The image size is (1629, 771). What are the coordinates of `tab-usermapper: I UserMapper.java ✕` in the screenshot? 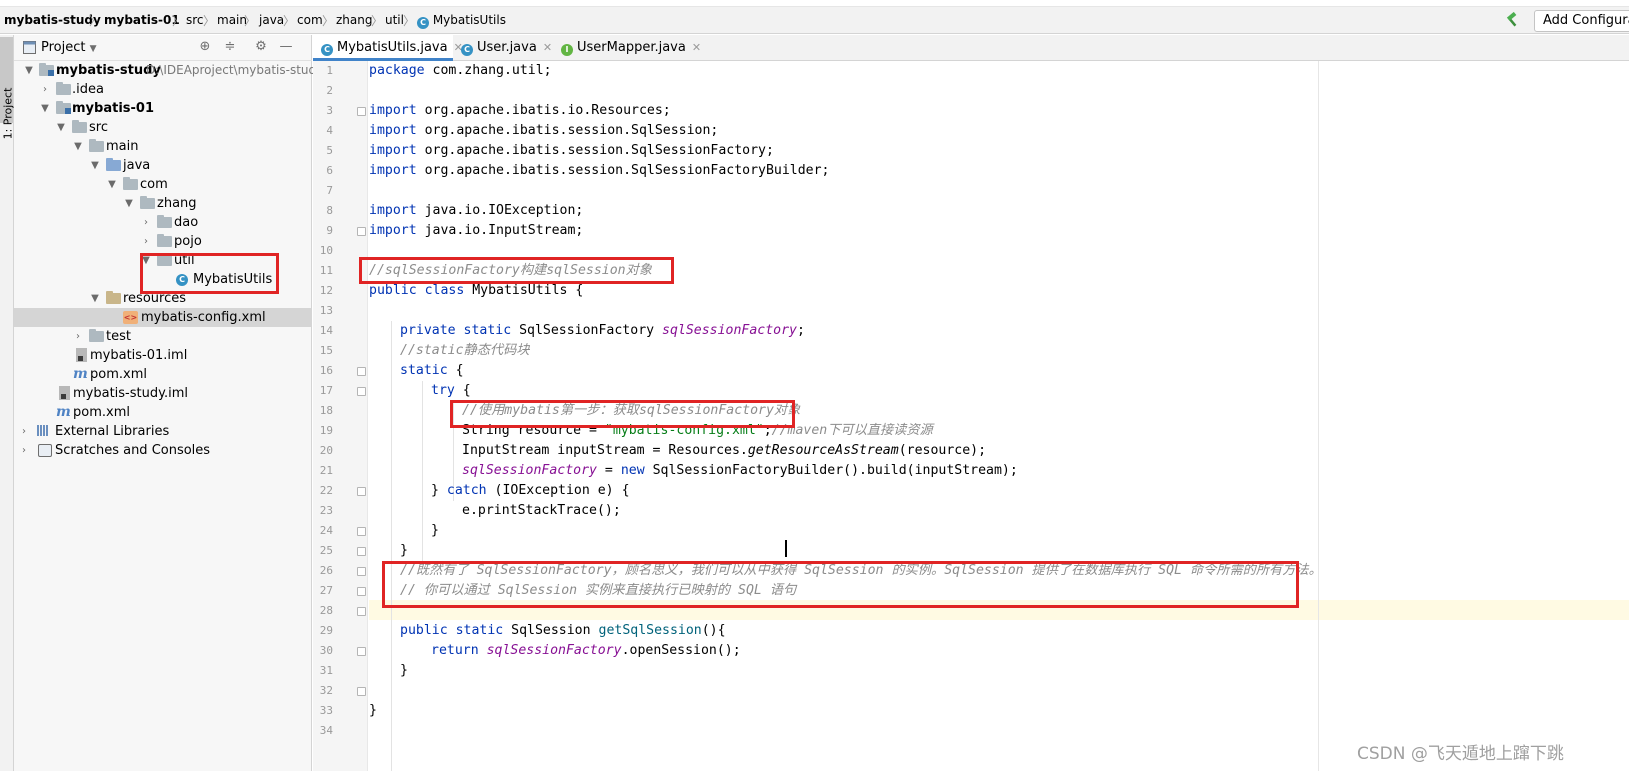 It's located at (627, 48).